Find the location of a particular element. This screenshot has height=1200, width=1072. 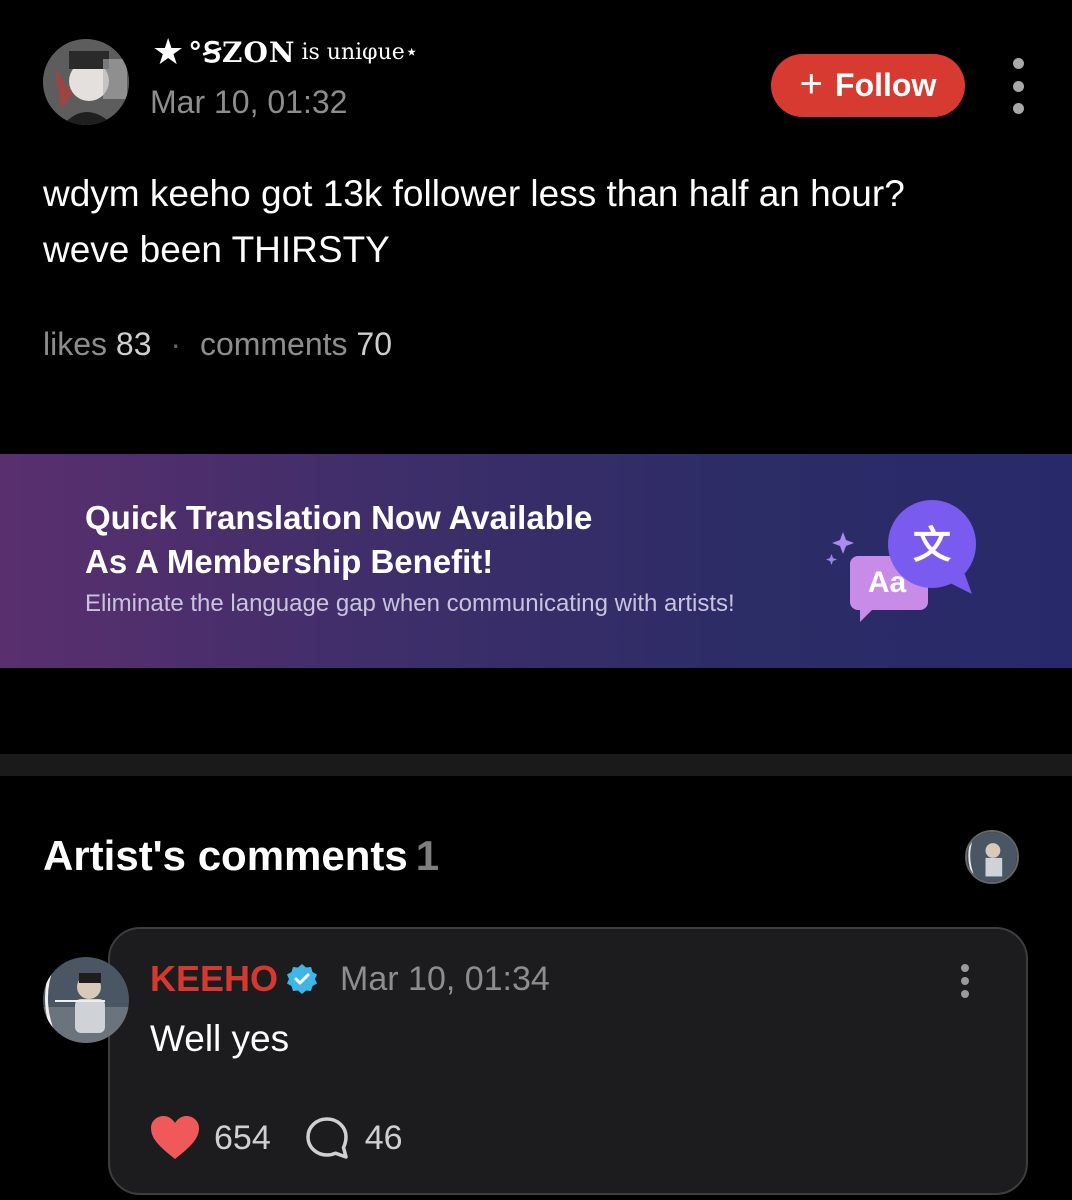

reply-bubble-icon is located at coordinates (327, 1138).